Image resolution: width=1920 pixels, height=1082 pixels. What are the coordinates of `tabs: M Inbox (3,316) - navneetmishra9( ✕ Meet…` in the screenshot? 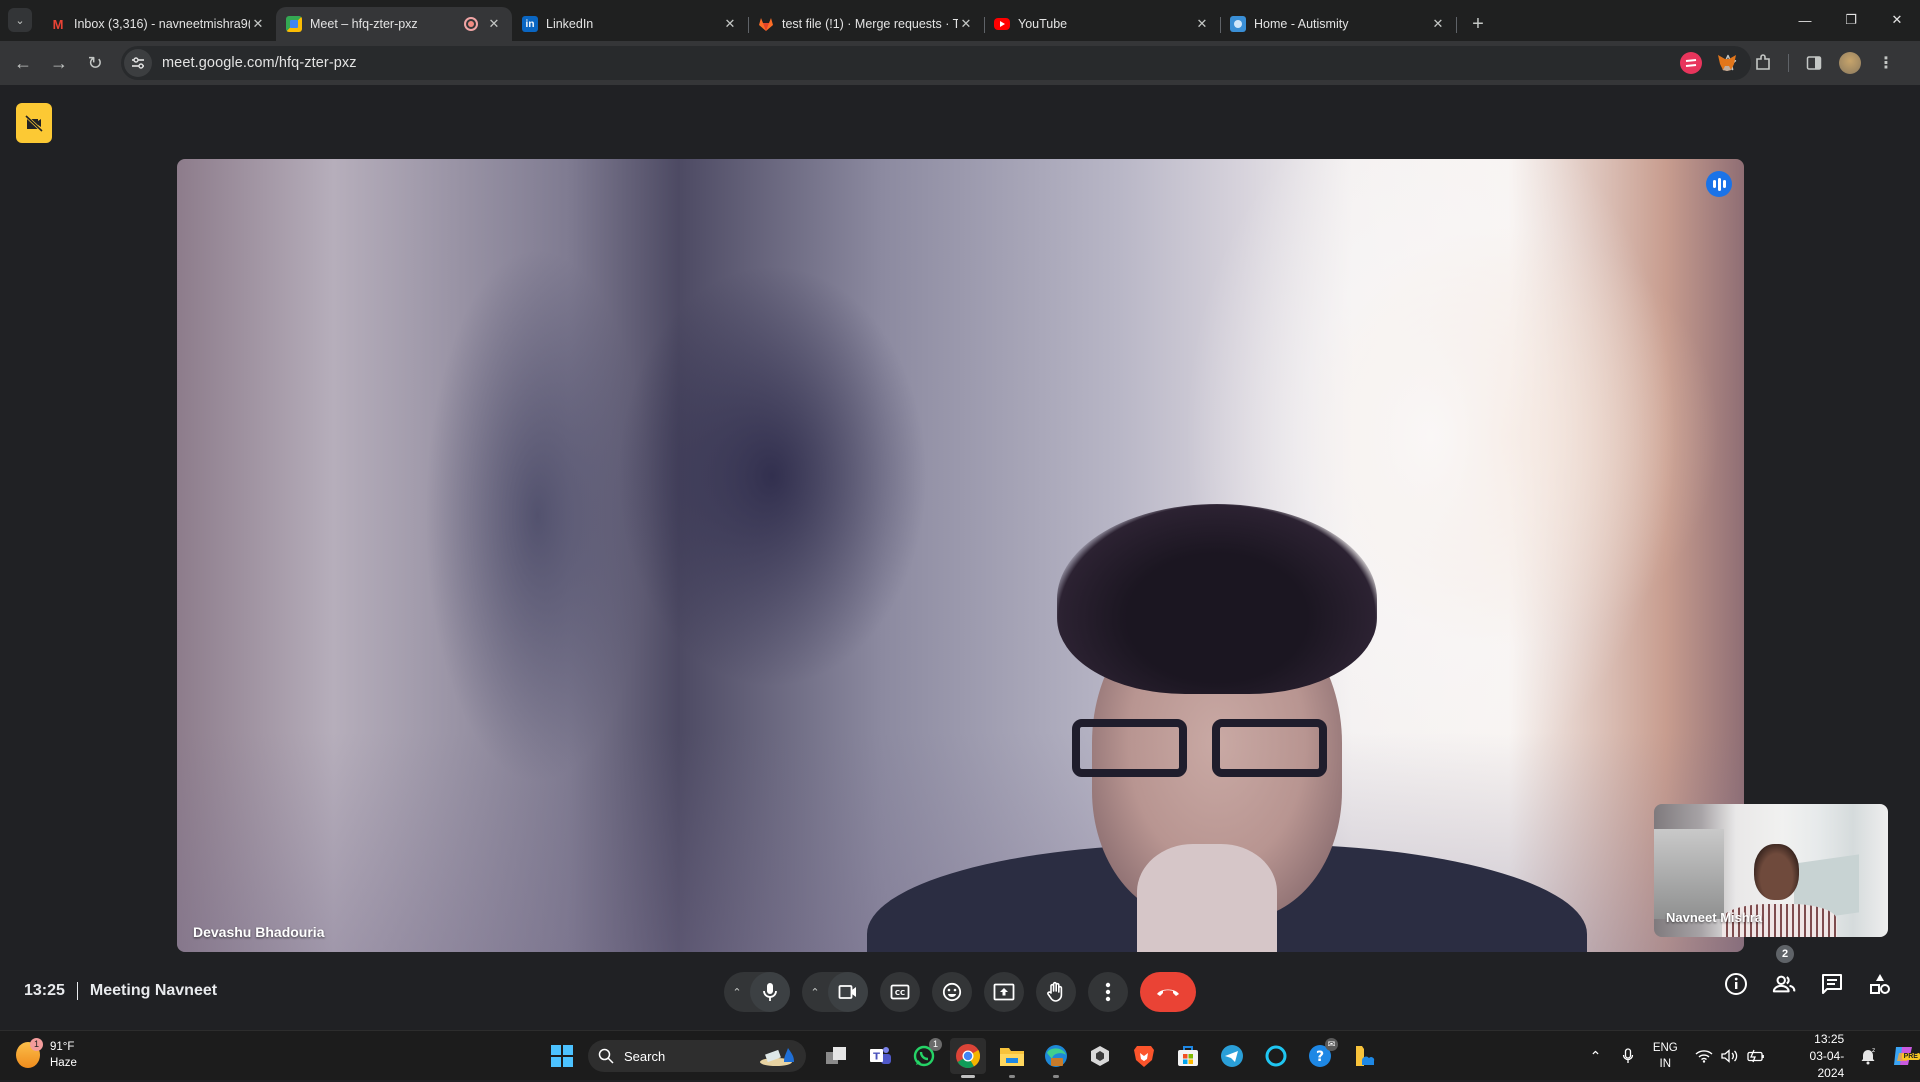 It's located at (766, 20).